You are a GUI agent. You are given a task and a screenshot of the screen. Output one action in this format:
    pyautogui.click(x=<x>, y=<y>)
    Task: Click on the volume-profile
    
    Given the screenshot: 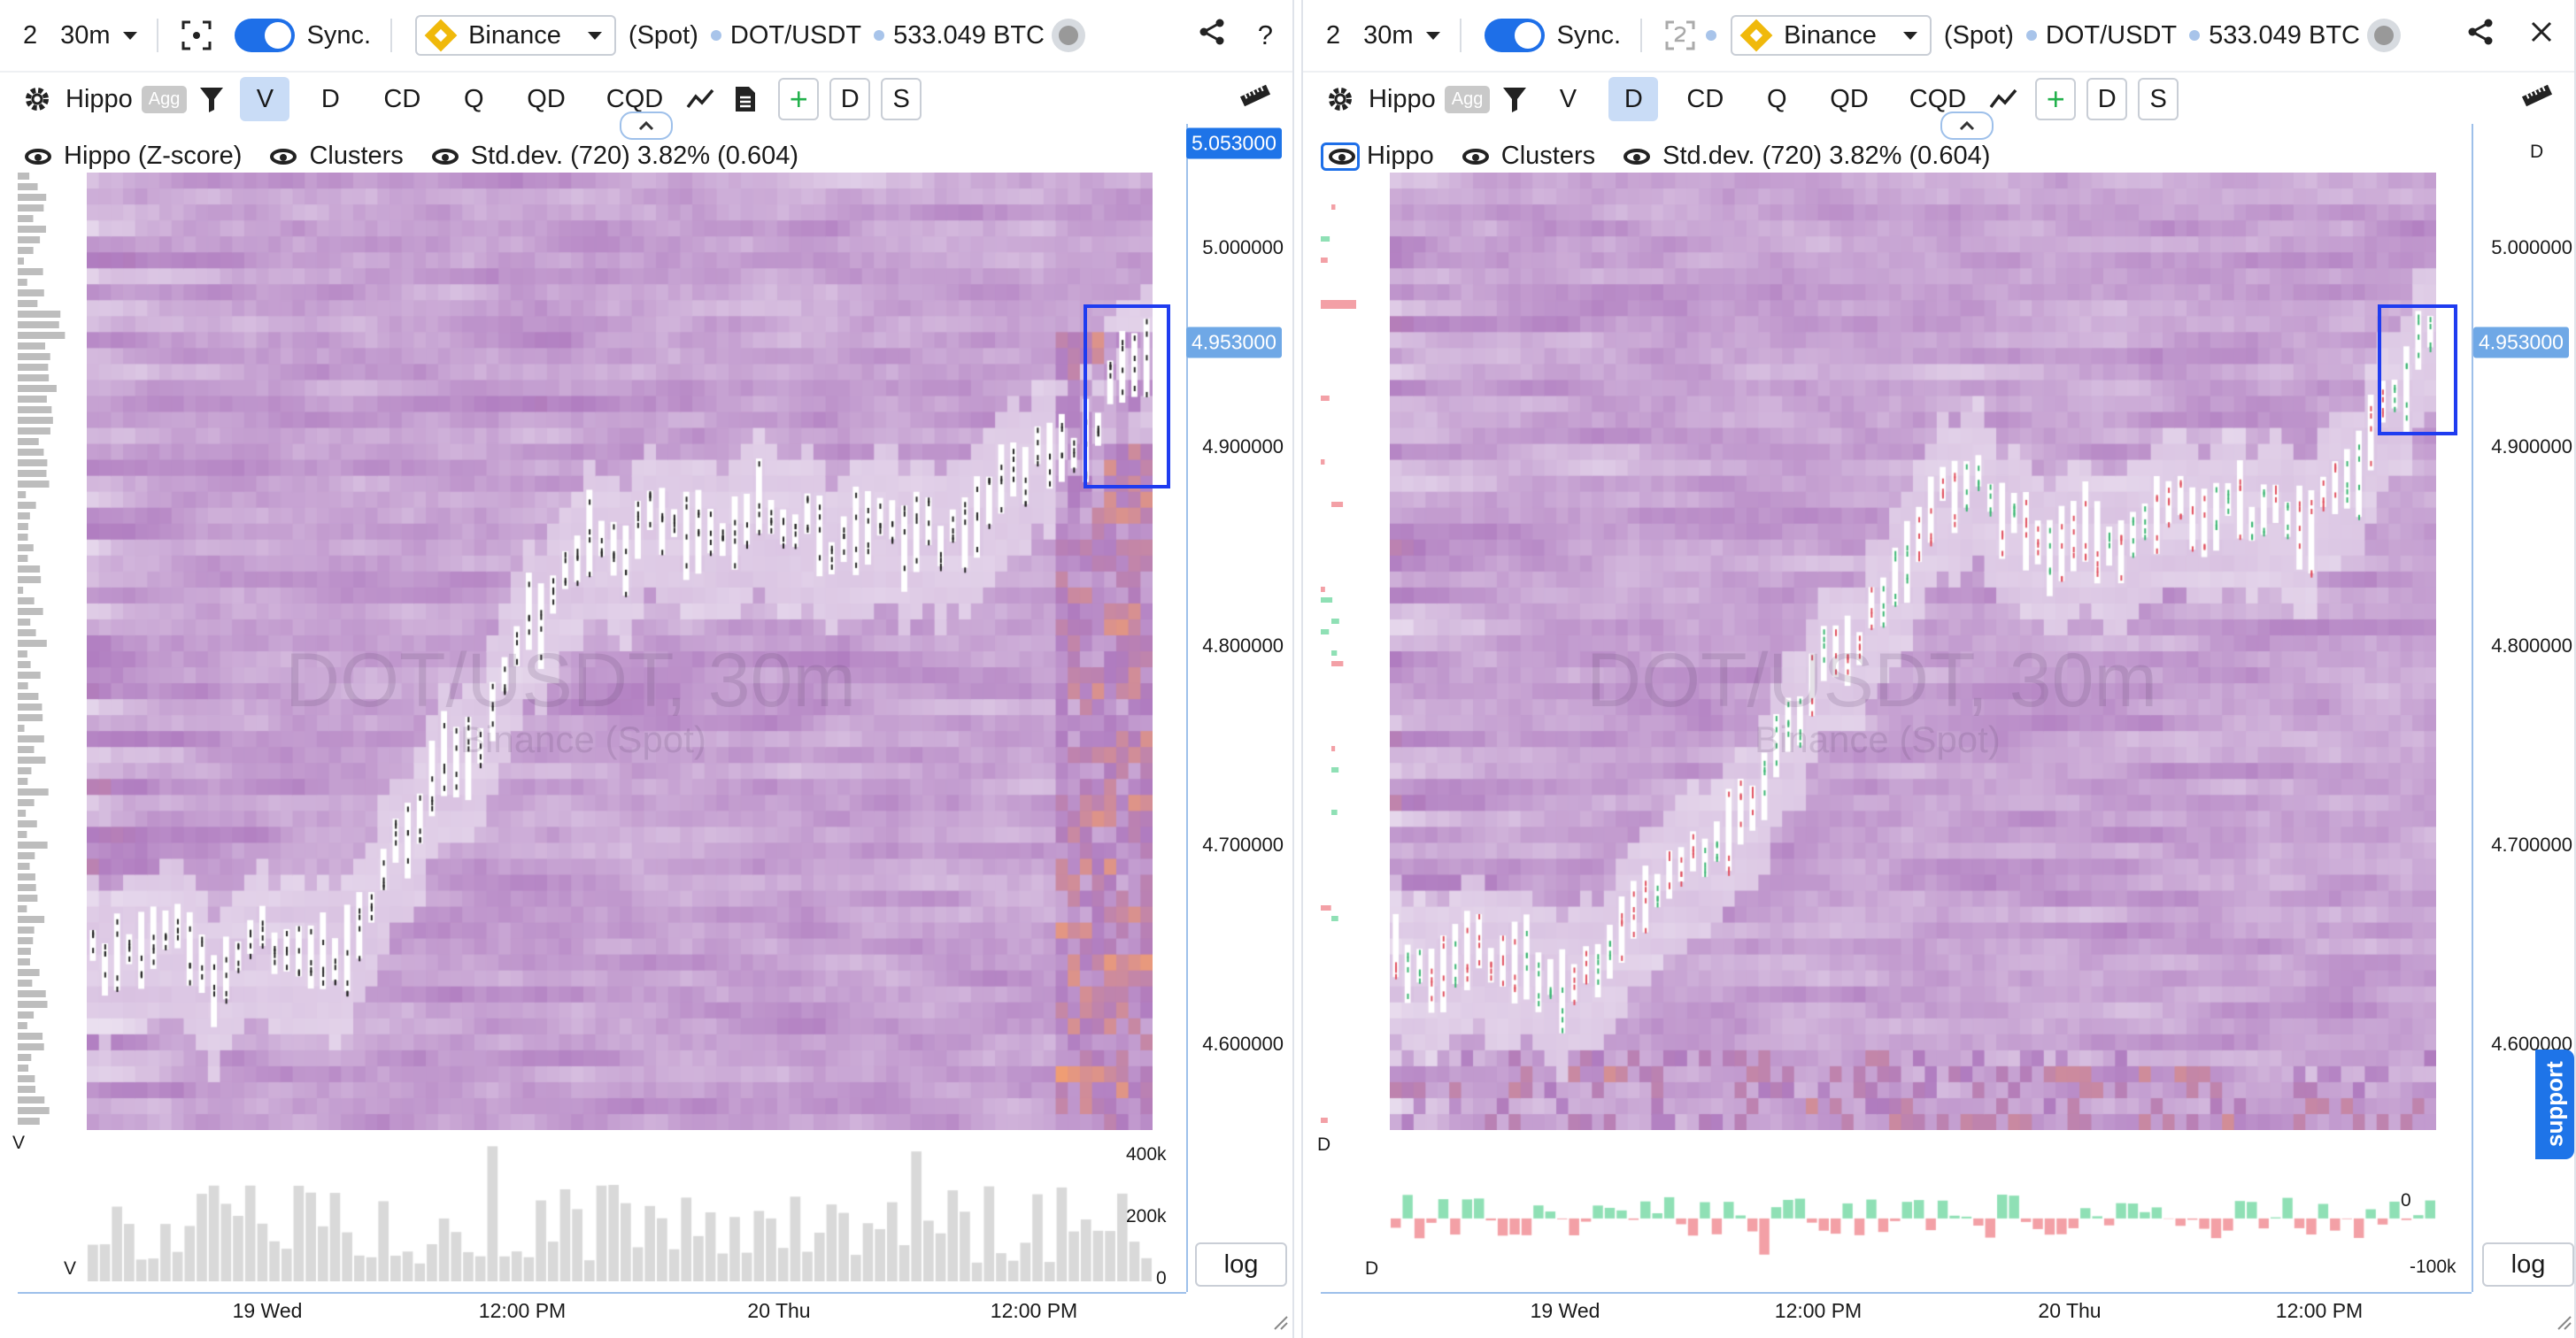 What is the action you would take?
    pyautogui.click(x=42, y=649)
    